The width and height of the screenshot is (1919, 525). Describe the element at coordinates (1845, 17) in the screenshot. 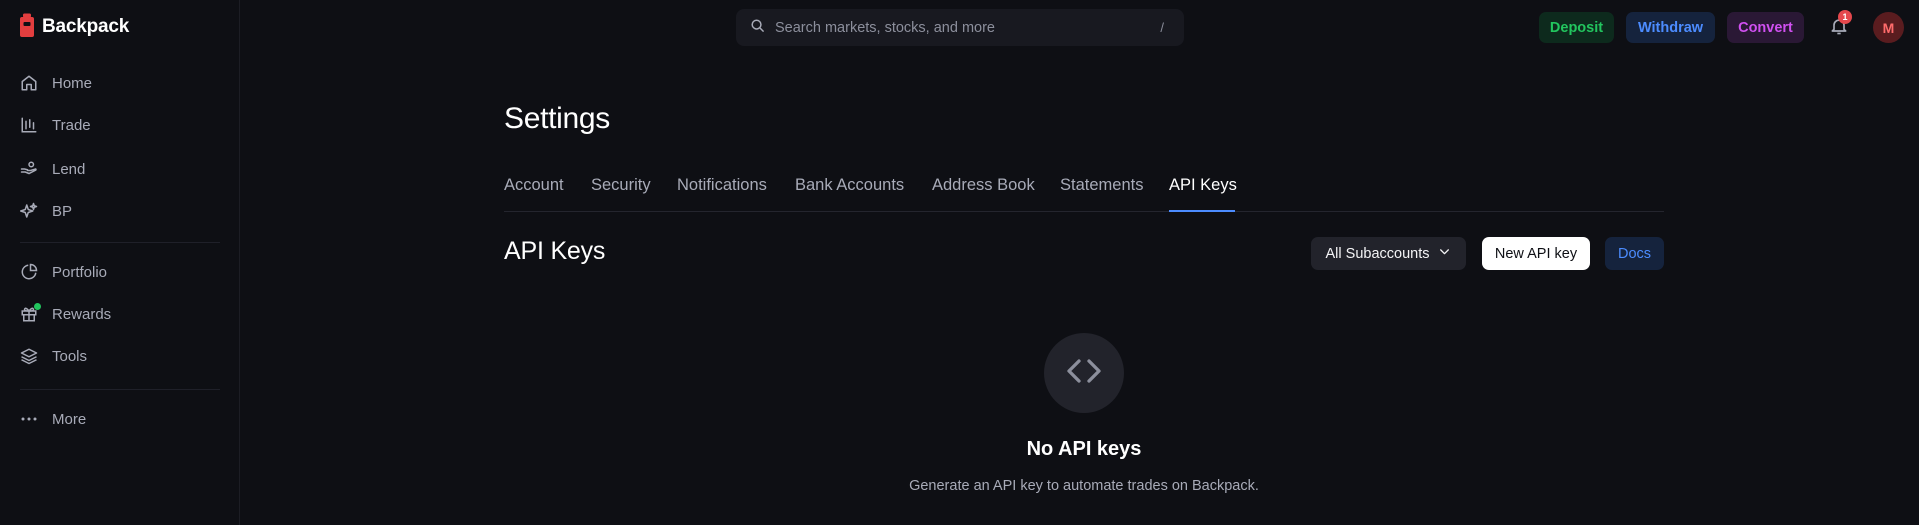

I see `notification-badge: 1` at that location.